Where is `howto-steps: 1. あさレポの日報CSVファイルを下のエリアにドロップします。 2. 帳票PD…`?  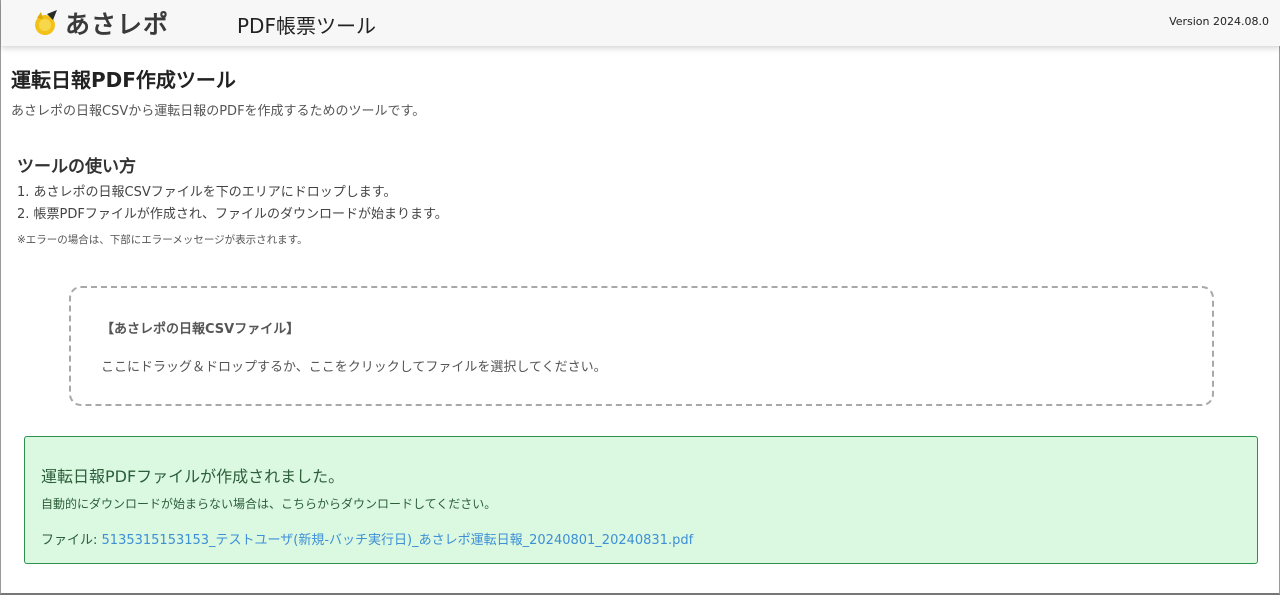
howto-steps: 1. あさレポの日報CSVファイルを下のエリアにドロップします。 2. 帳票PD… is located at coordinates (232, 206).